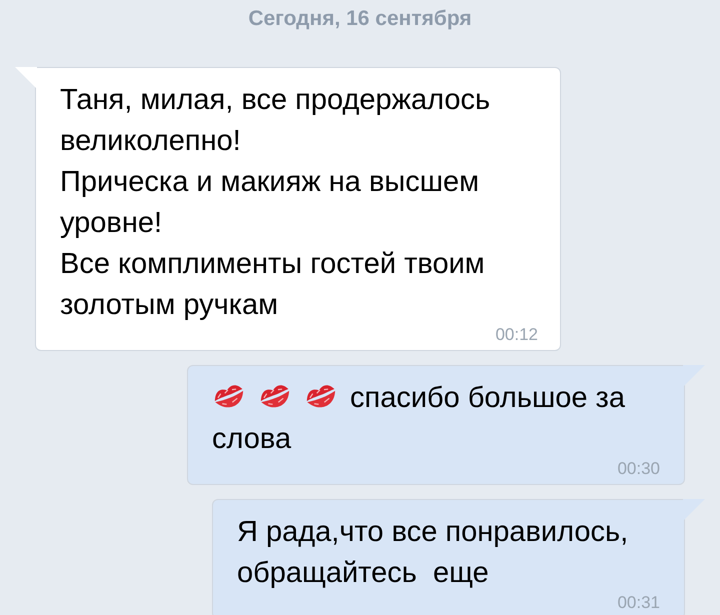  Describe the element at coordinates (516, 335) in the screenshot. I see `message-time: 00:12` at that location.